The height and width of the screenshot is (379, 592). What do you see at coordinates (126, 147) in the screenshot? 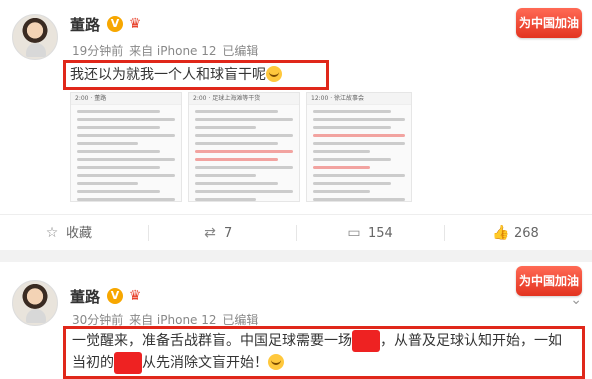
I see `image-thumb-1: 2:00 · 董路` at bounding box center [126, 147].